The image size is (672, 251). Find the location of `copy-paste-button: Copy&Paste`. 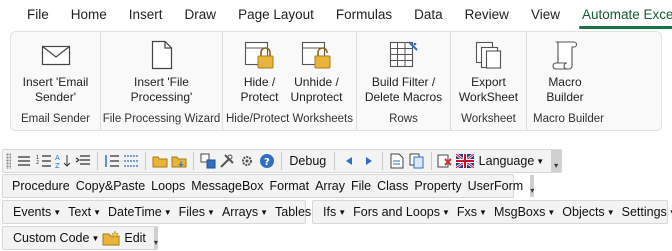

copy-paste-button: Copy&Paste is located at coordinates (110, 186).